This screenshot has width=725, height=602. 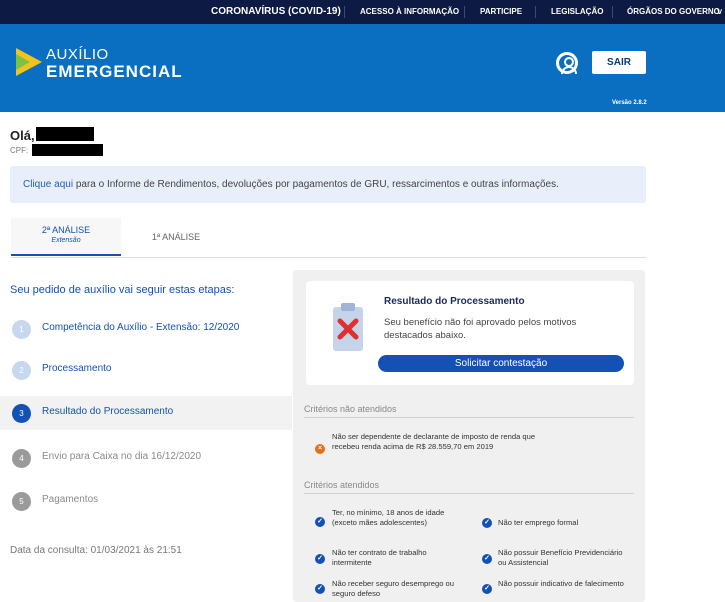 I want to click on legislacao-link: LEGISLAÇÃO, so click(x=577, y=12).